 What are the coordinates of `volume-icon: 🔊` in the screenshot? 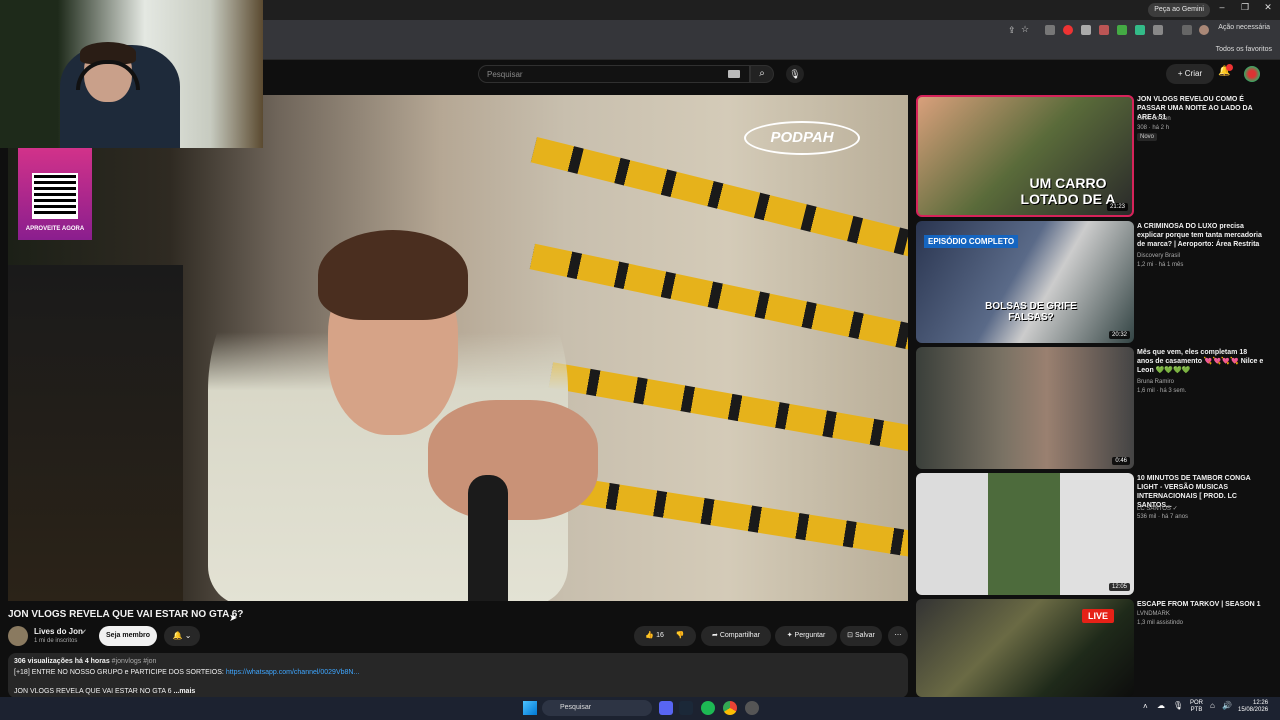 It's located at (1227, 705).